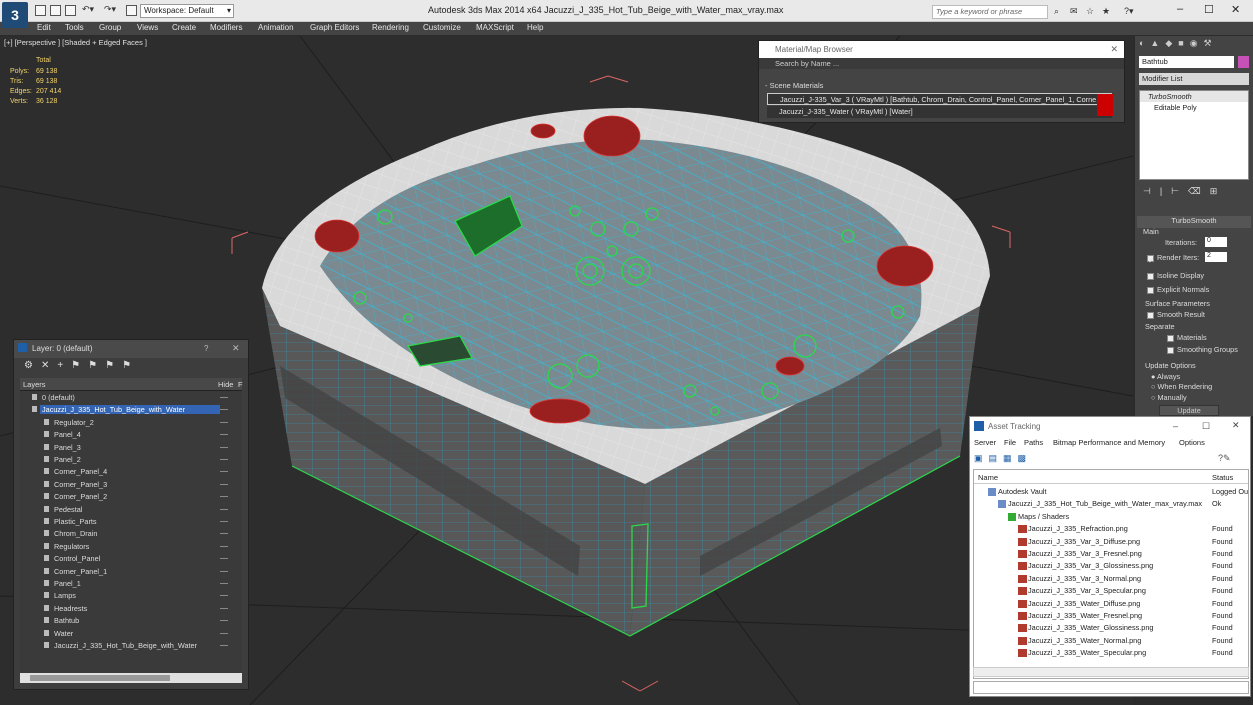  What do you see at coordinates (70, 10) in the screenshot?
I see `save-file-icon` at bounding box center [70, 10].